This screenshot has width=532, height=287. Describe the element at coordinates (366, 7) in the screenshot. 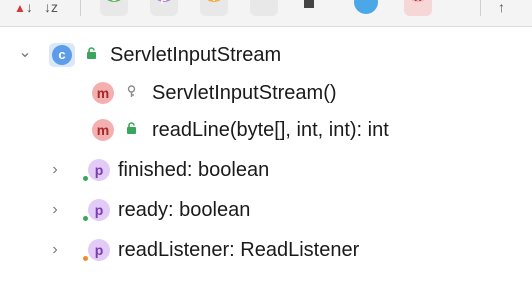

I see `blue-circle-filter-icon` at that location.